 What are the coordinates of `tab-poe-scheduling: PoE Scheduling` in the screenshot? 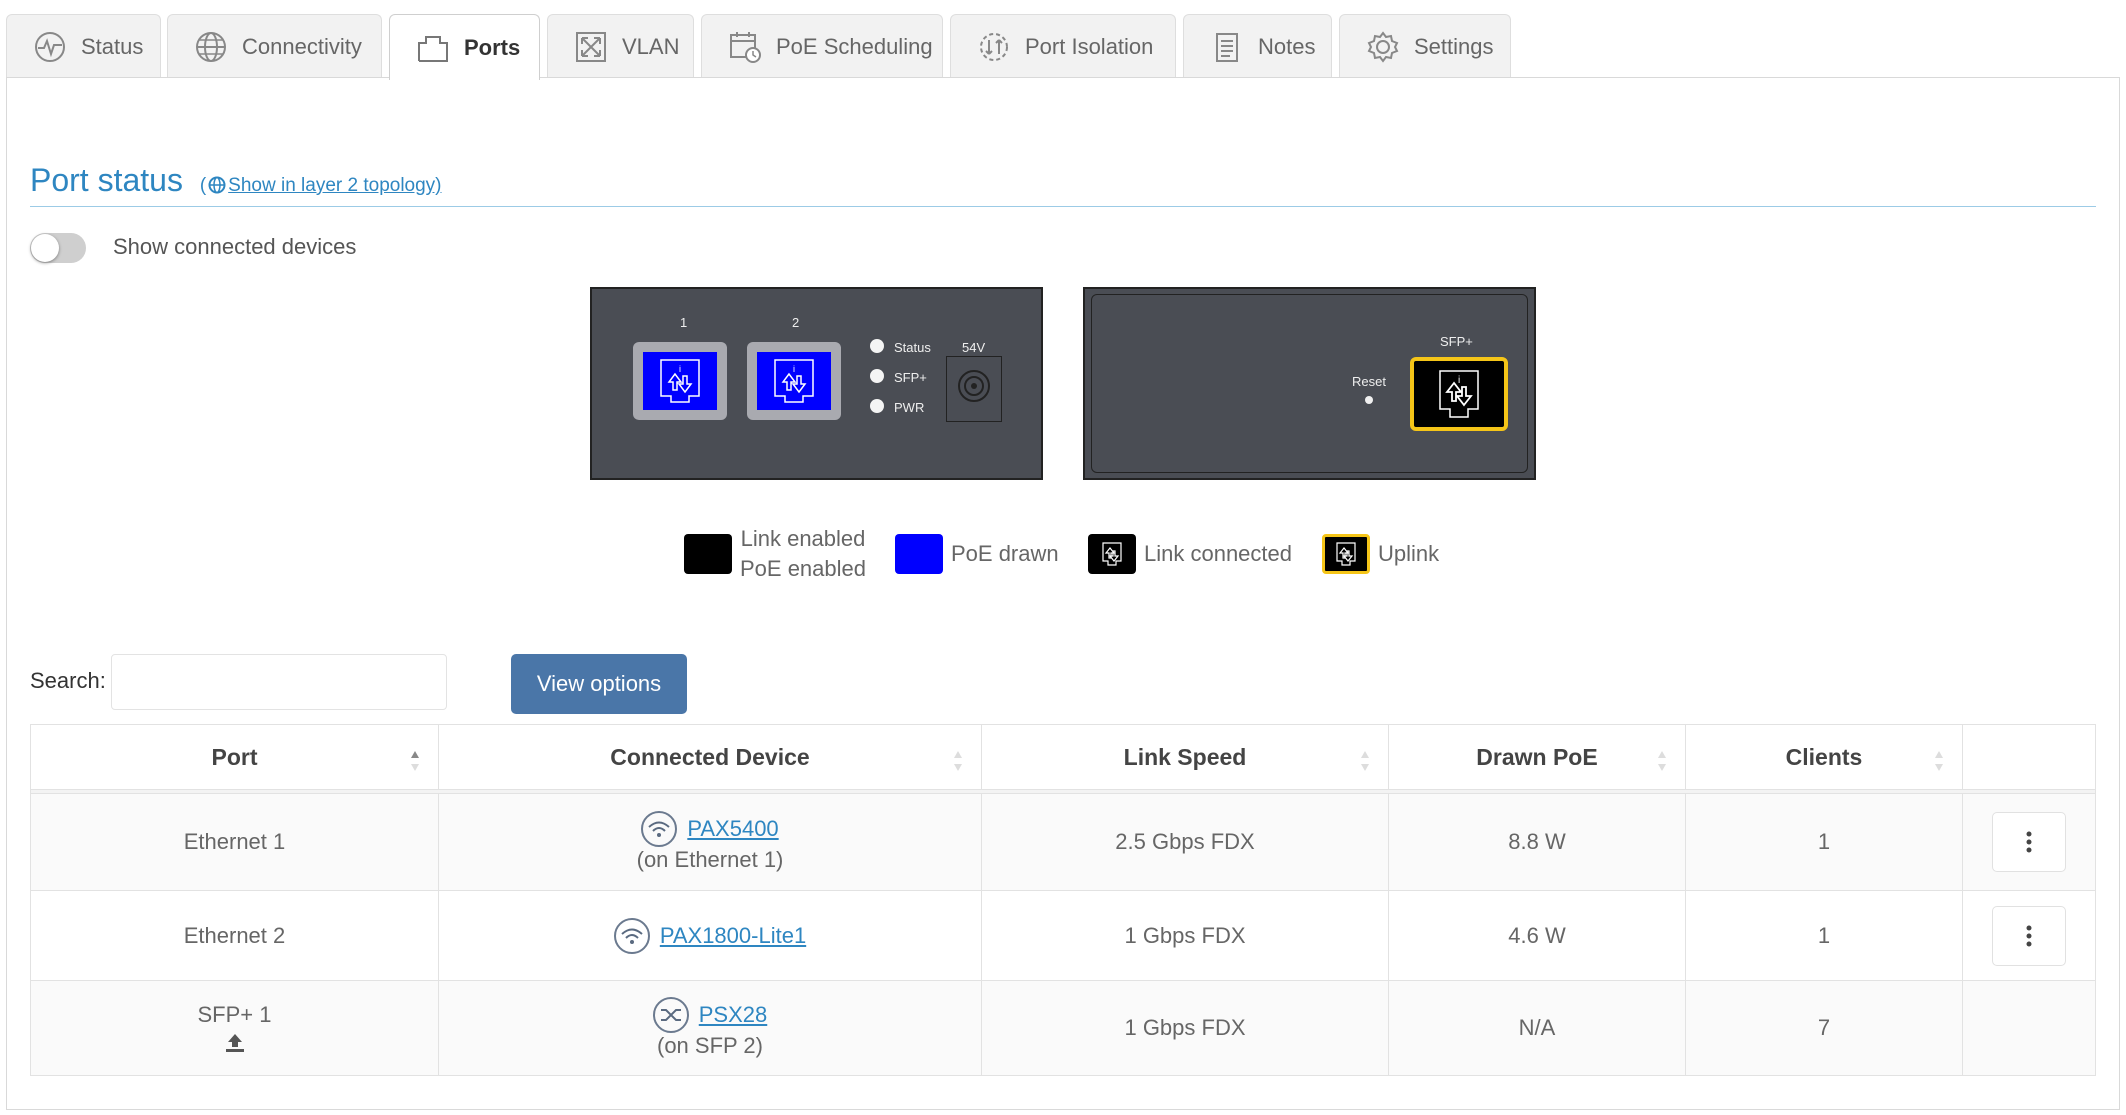 It's located at (822, 46).